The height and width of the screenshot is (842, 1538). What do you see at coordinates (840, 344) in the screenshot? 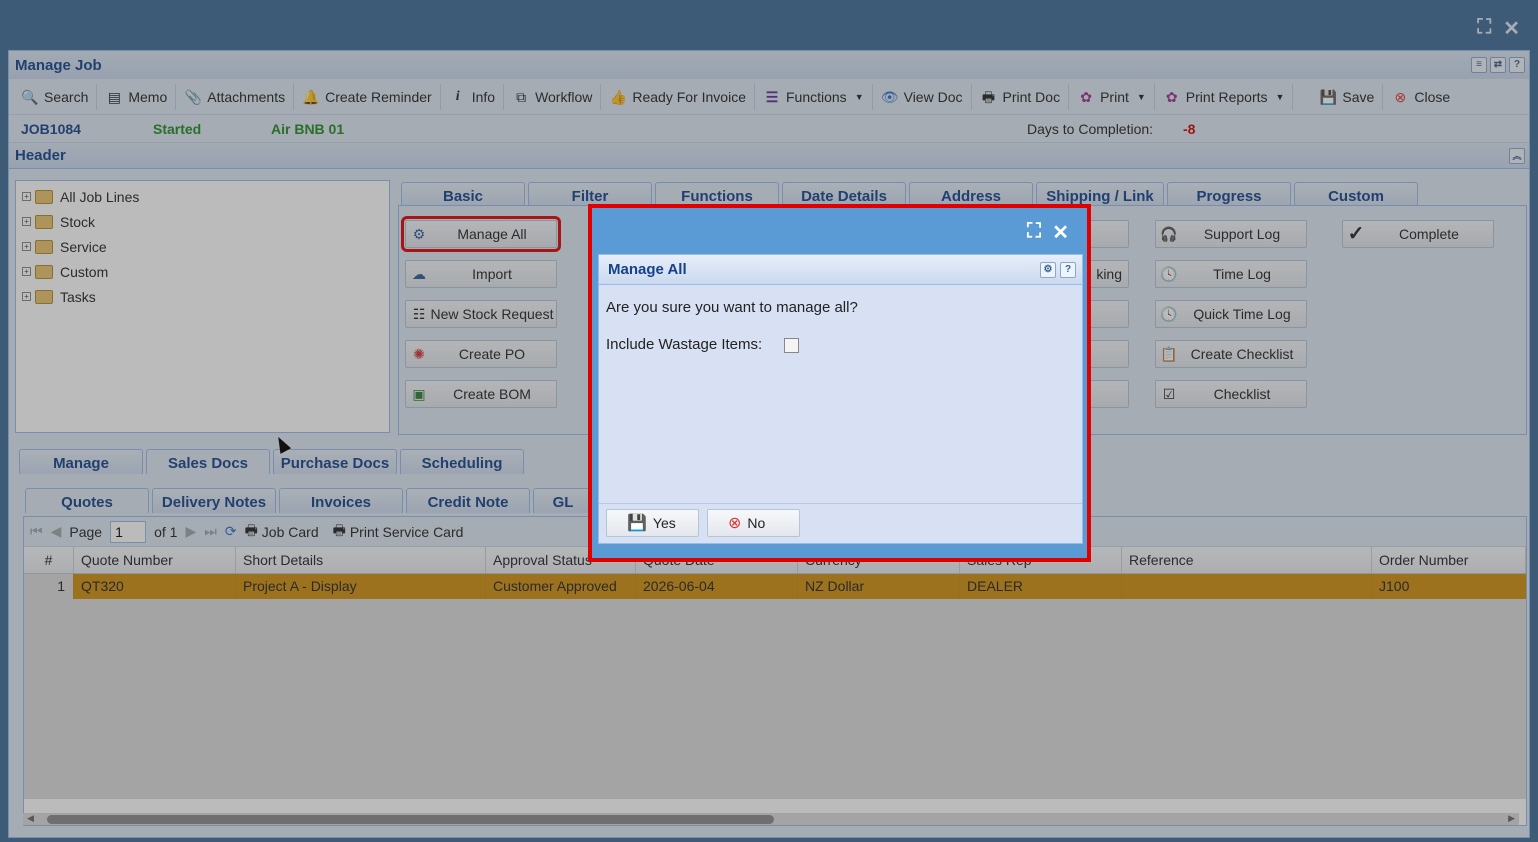
I see `wastage-row: Include Wastage Items:` at bounding box center [840, 344].